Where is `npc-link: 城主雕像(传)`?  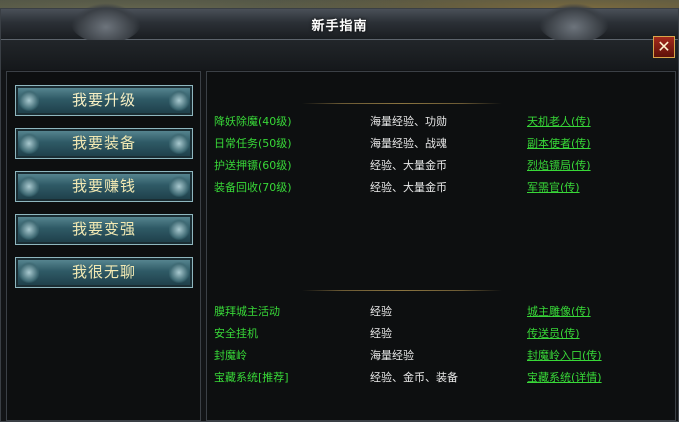 npc-link: 城主雕像(传) is located at coordinates (559, 311).